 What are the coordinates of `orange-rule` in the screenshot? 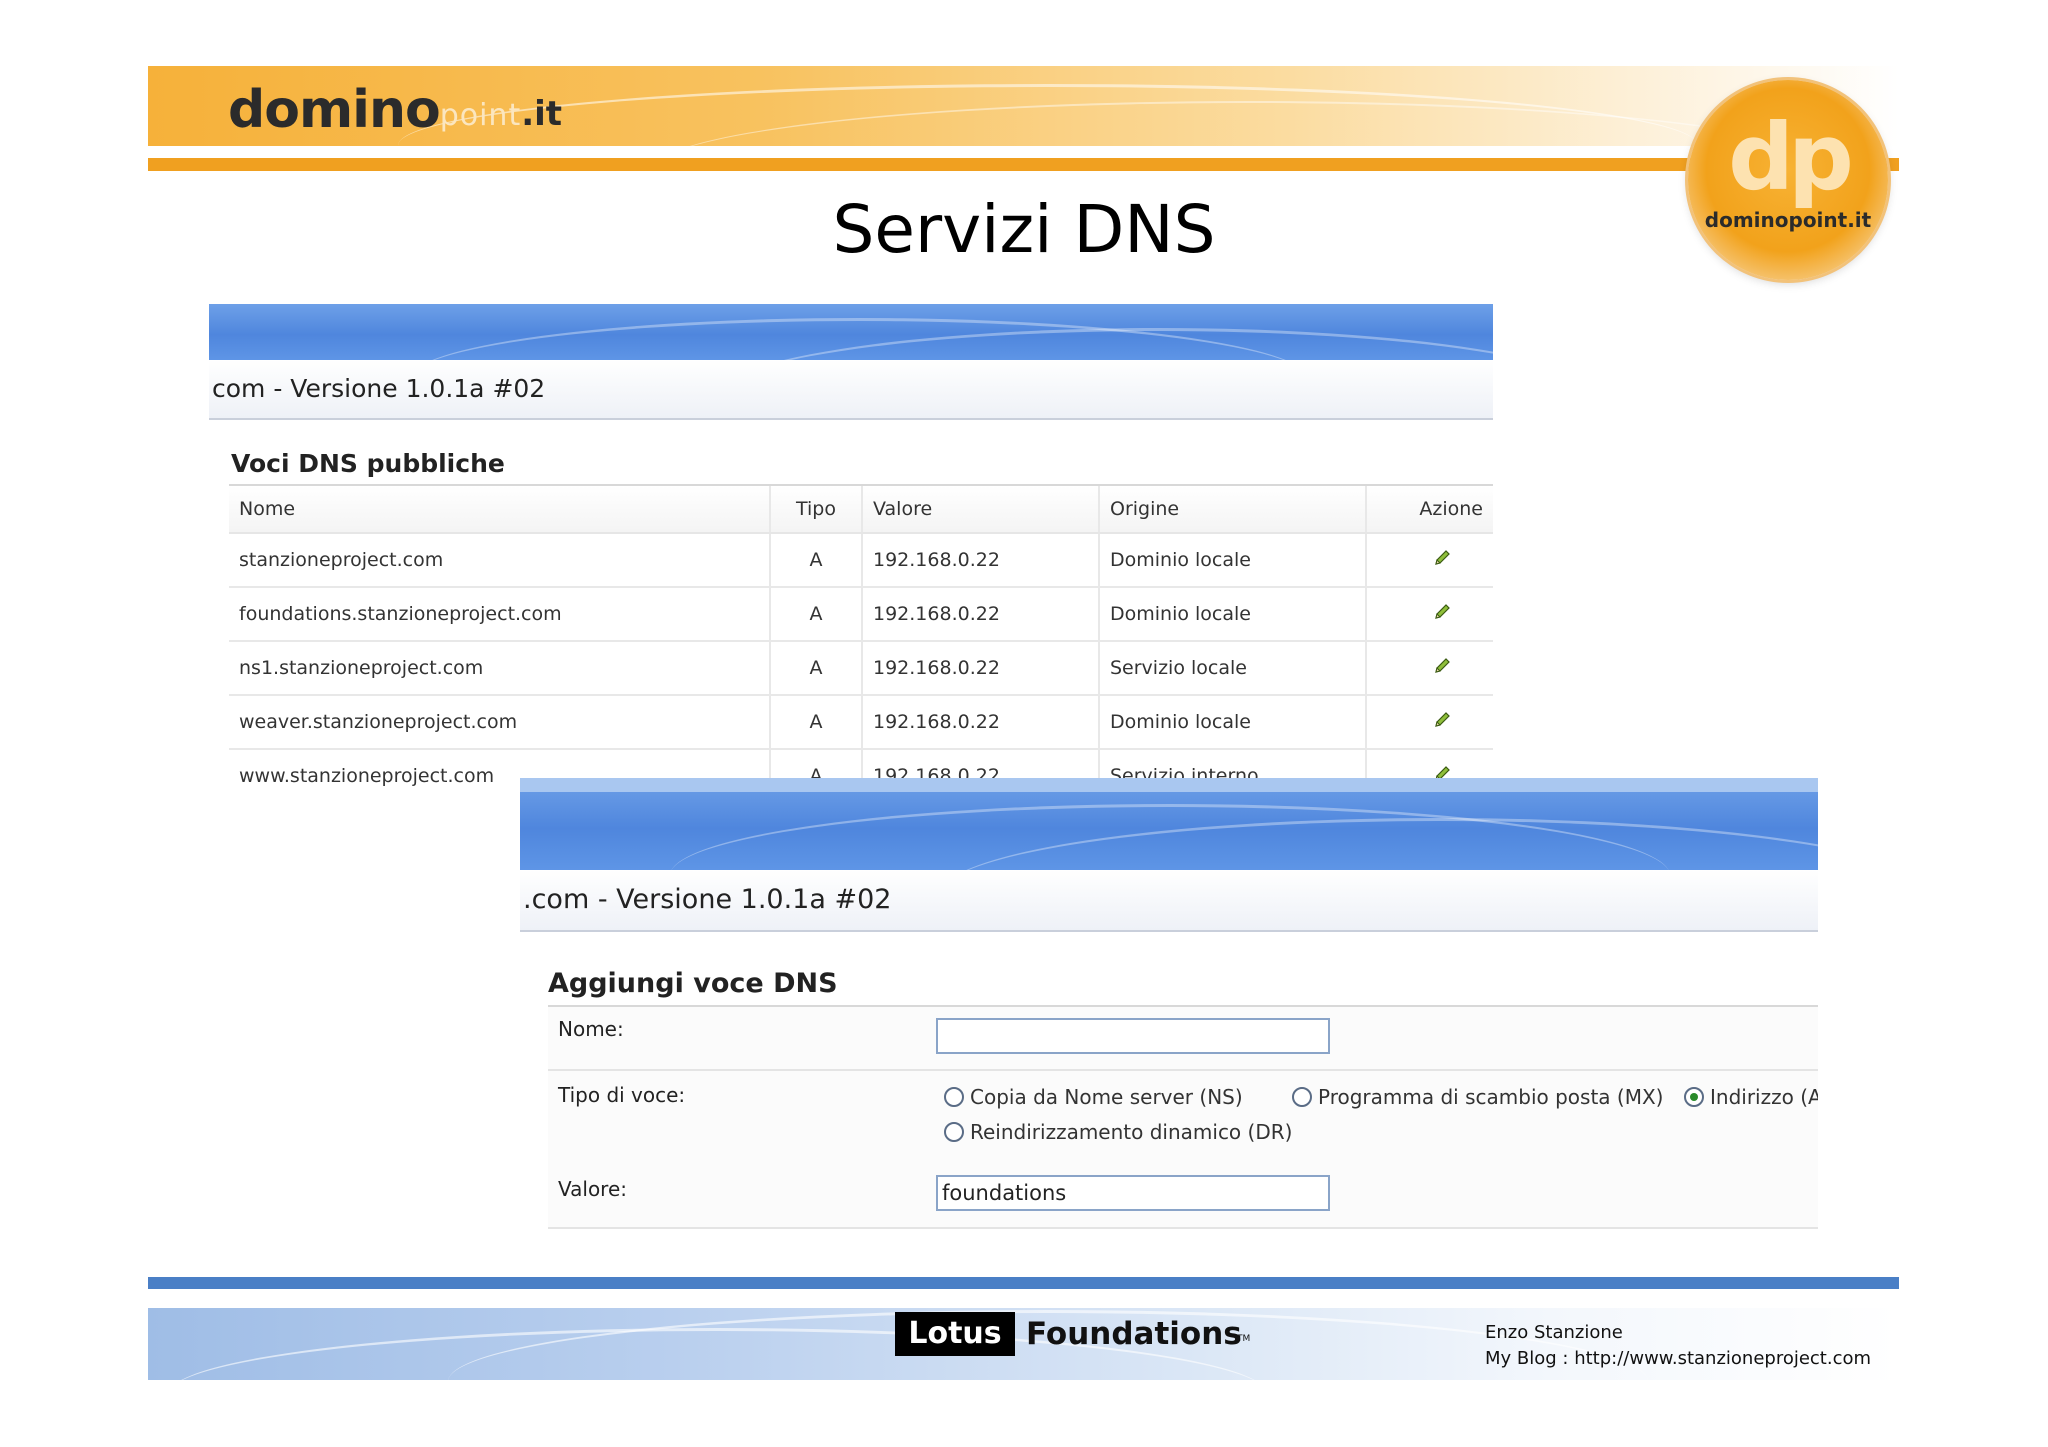 It's located at (1023, 164).